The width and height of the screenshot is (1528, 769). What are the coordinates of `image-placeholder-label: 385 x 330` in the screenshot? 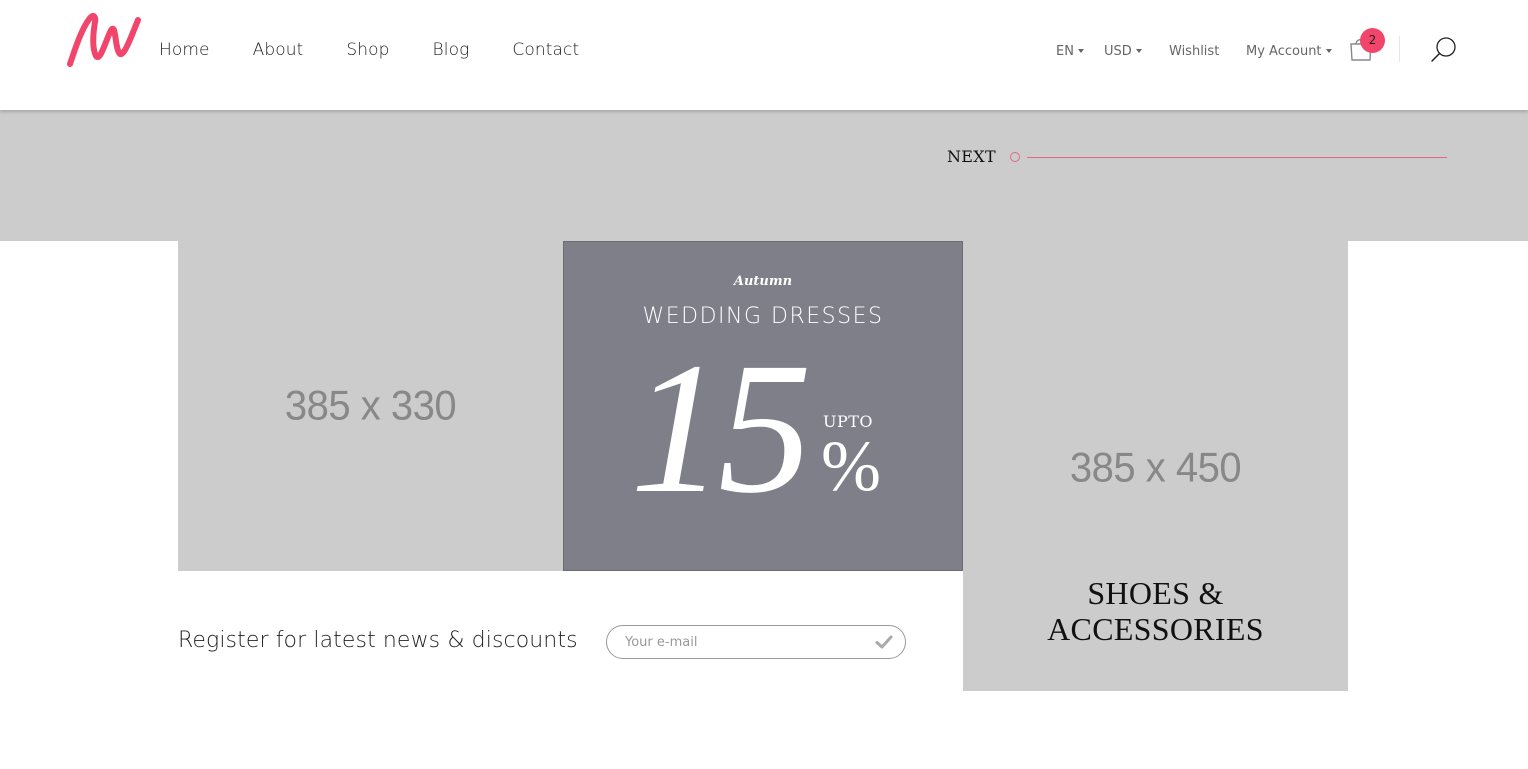 It's located at (370, 405).